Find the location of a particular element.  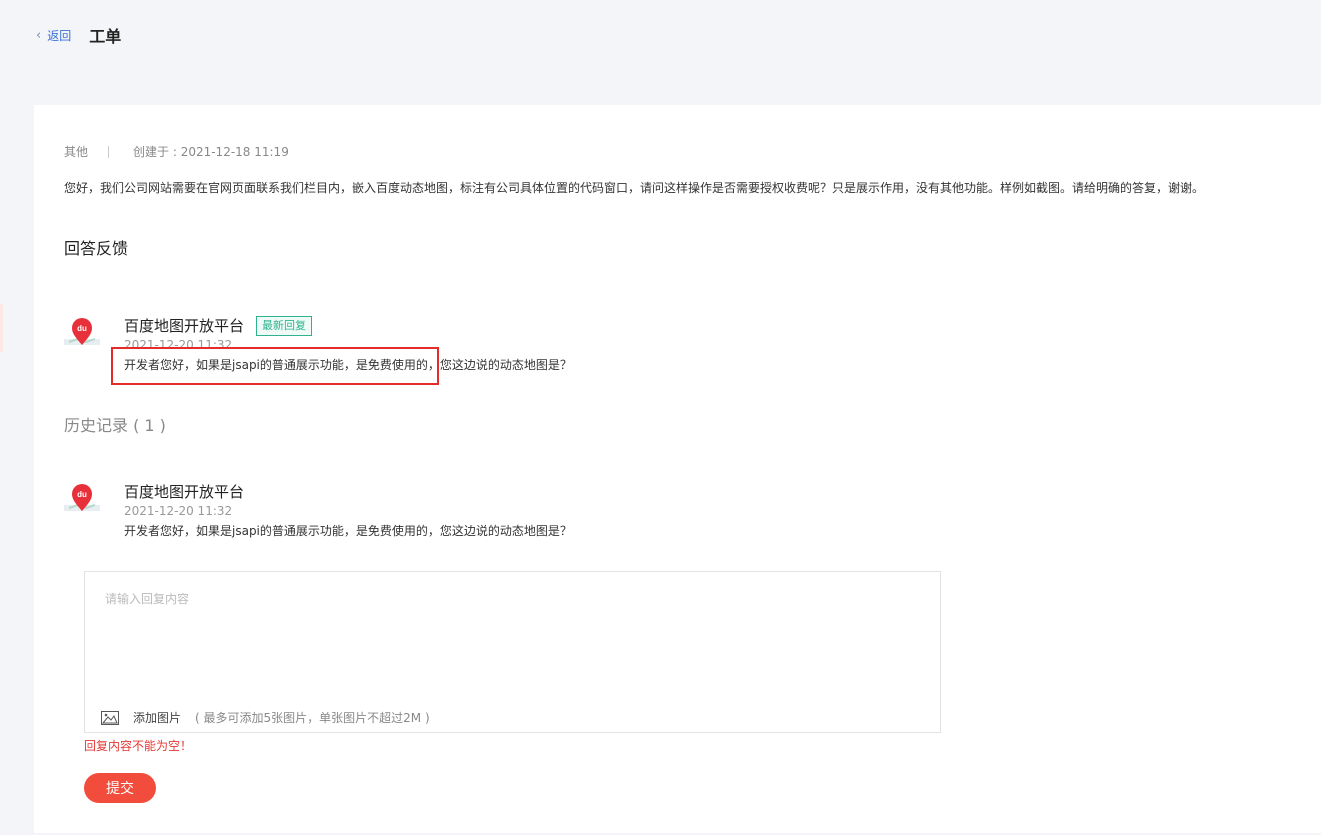

chevron-left-icon: ‹ is located at coordinates (39, 35).